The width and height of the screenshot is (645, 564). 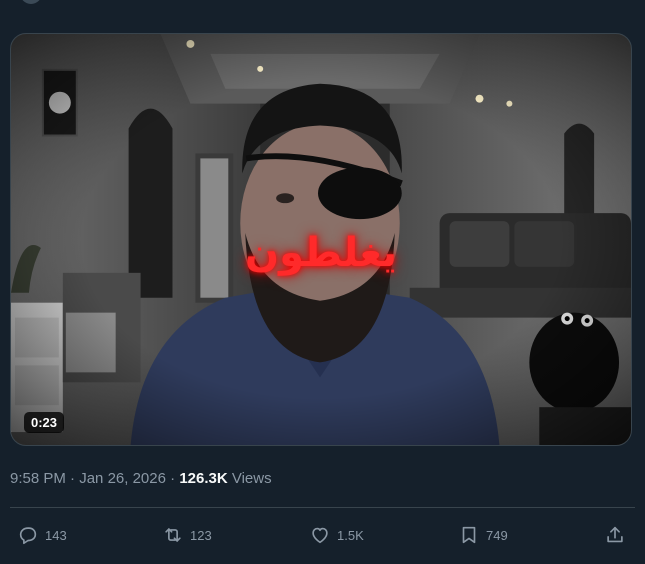 What do you see at coordinates (322, 507) in the screenshot?
I see `divider` at bounding box center [322, 507].